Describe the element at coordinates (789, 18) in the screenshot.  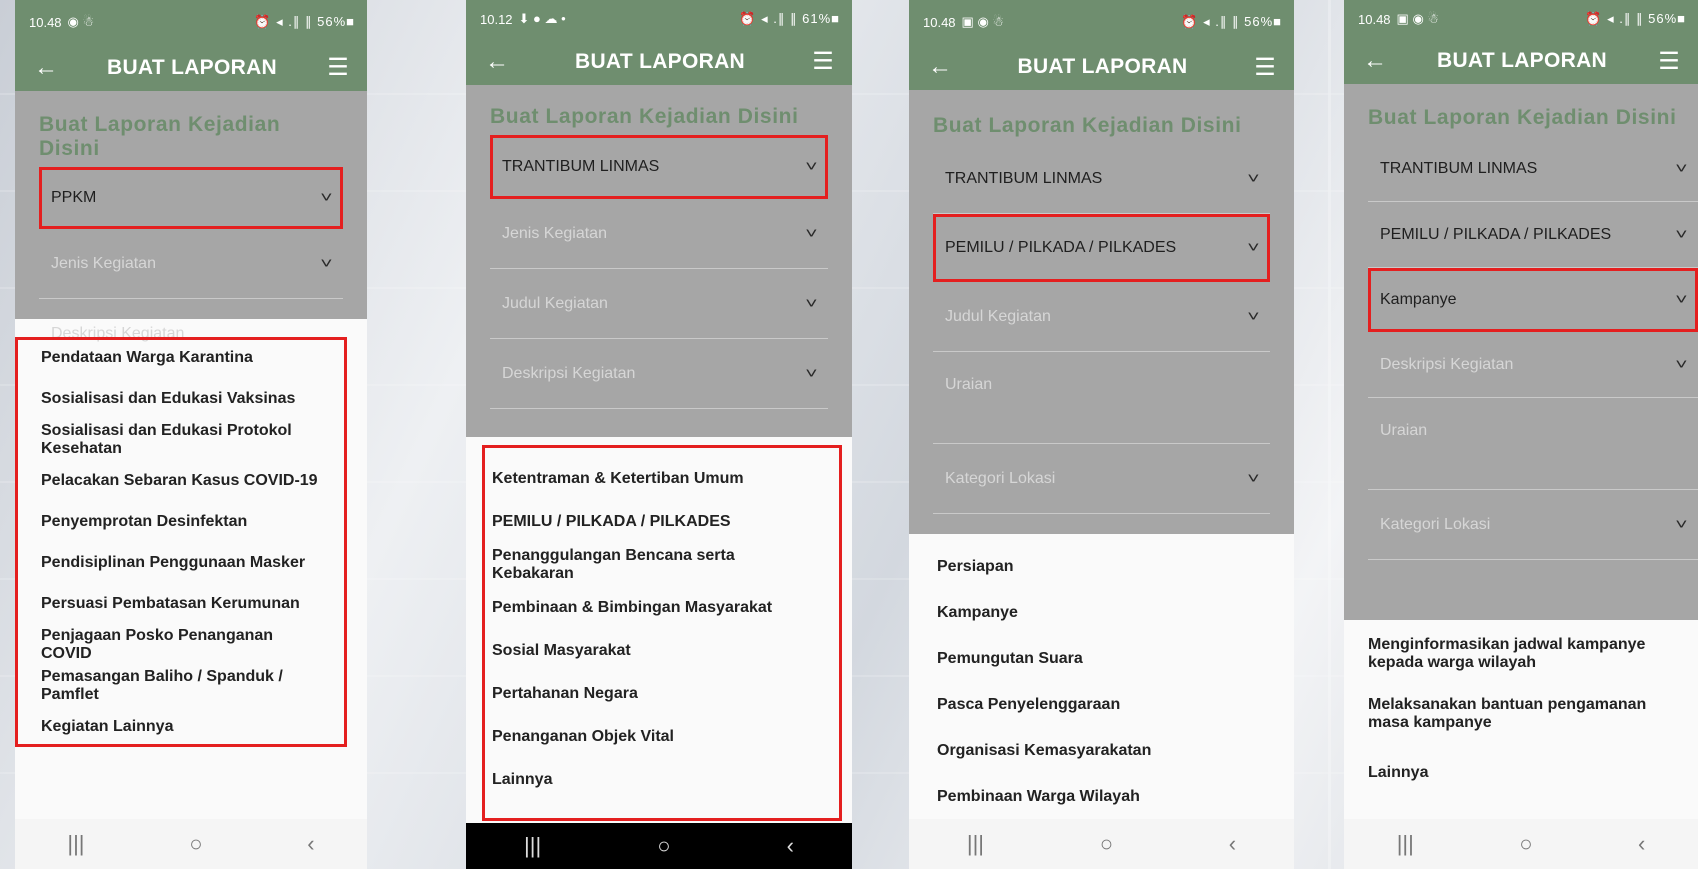
I see `status-right-icons: ⏰ ◂ .∥ ∥ 61%■` at that location.